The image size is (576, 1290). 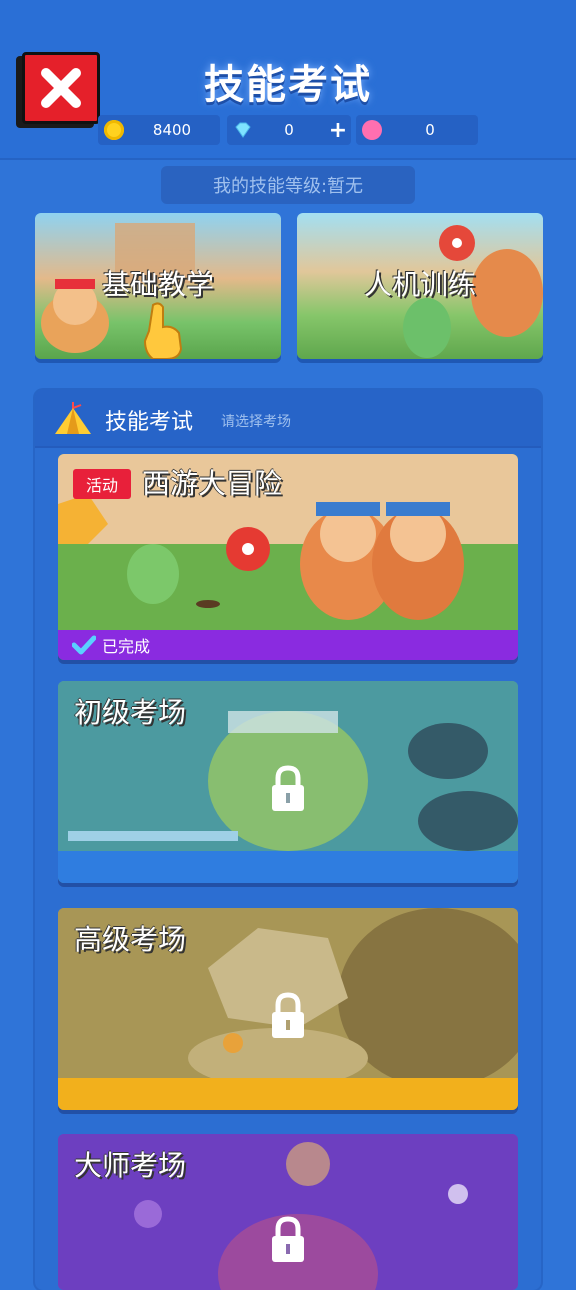 I want to click on diamond-value: 0, so click(x=289, y=130).